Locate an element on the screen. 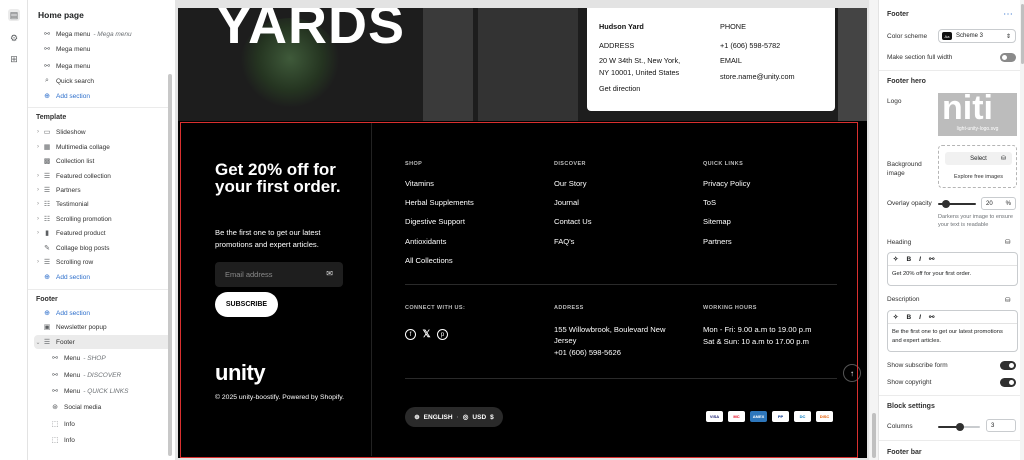  item-label: Collage blog posts is located at coordinates (83, 248).